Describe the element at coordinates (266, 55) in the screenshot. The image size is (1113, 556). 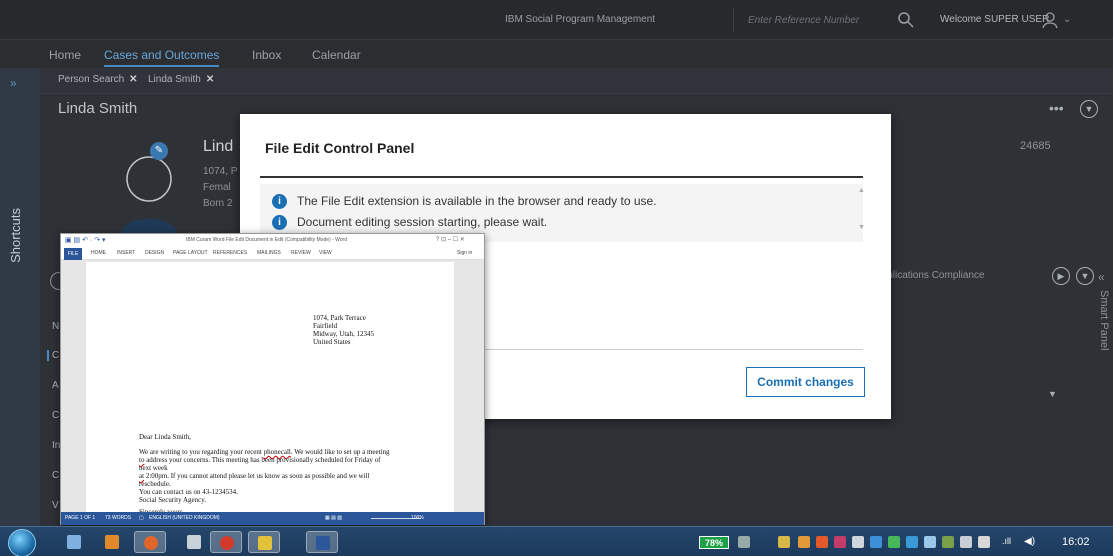
I see `nav-inbox: Inbox` at that location.